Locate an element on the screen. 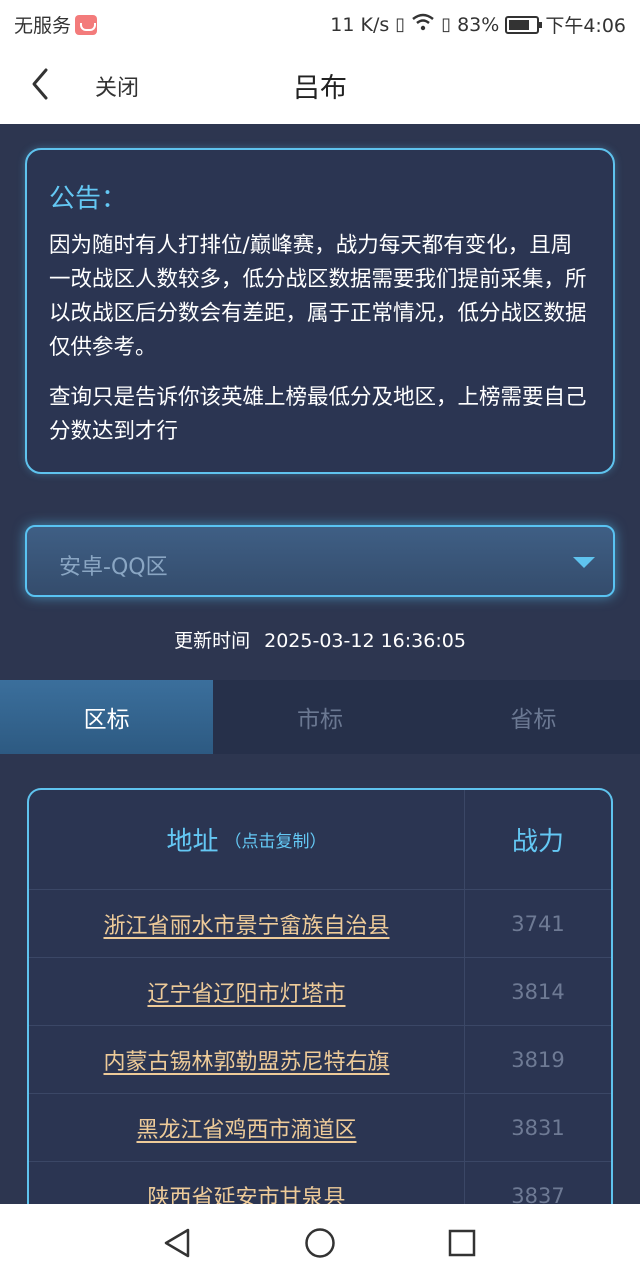 This screenshot has height=1280, width=640. power-cell: 3819 is located at coordinates (538, 1059).